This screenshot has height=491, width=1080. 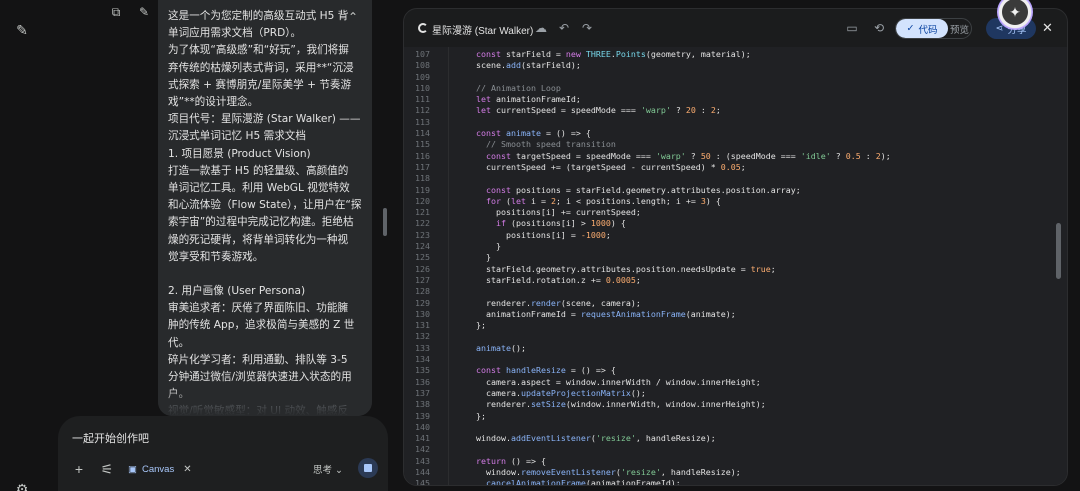 I want to click on message-line: 2. 用户画像 (User Persona), so click(x=237, y=291).